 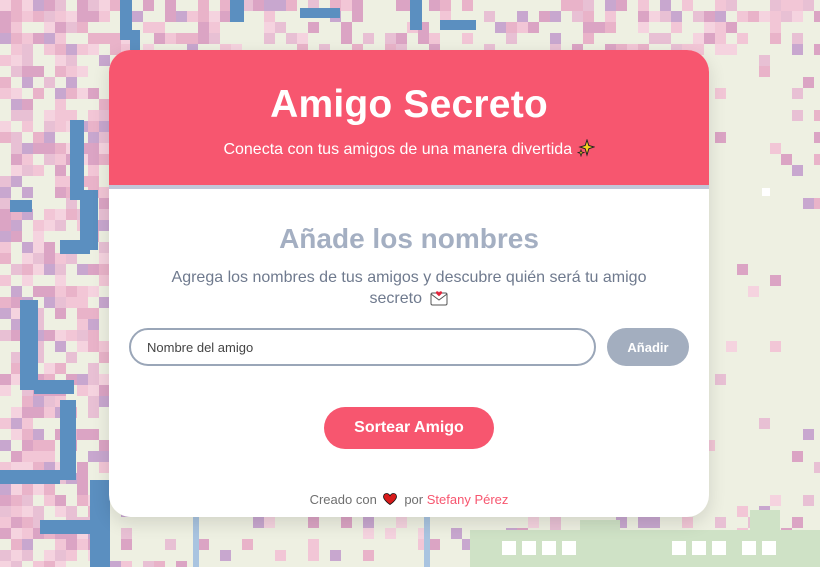 What do you see at coordinates (362, 347) in the screenshot?
I see `friend-name-input` at bounding box center [362, 347].